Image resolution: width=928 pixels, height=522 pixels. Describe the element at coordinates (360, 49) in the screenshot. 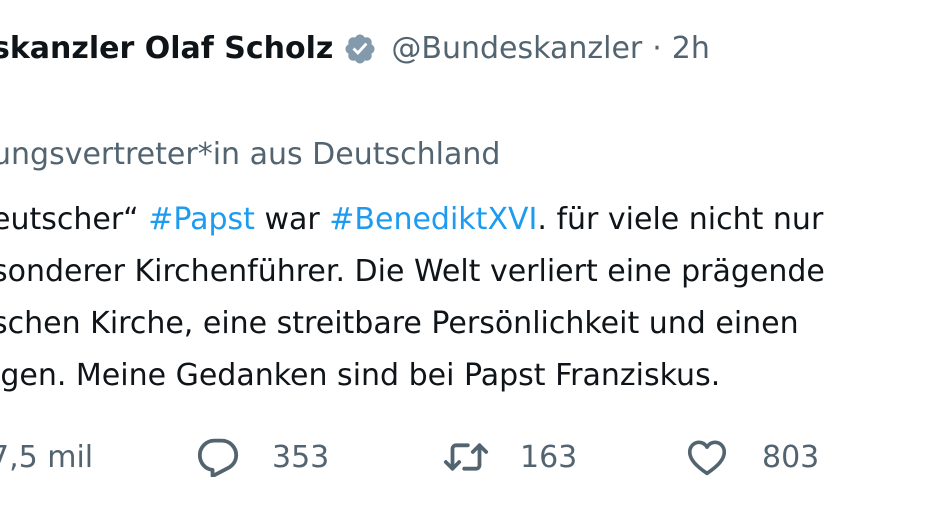

I see `verified-badge-icon` at that location.